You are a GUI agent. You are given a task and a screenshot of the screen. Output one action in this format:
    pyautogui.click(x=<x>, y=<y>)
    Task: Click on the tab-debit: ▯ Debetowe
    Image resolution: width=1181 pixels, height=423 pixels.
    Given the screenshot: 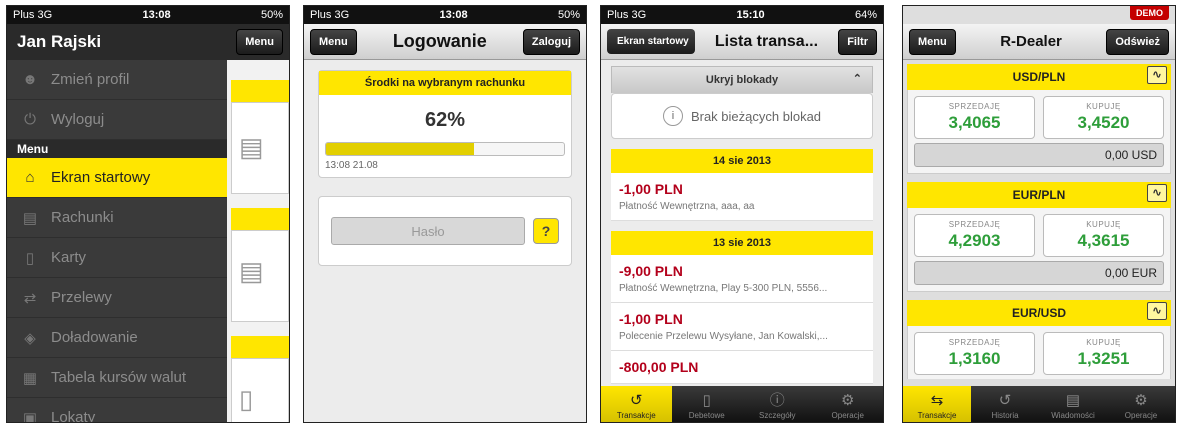 What is the action you would take?
    pyautogui.click(x=707, y=404)
    